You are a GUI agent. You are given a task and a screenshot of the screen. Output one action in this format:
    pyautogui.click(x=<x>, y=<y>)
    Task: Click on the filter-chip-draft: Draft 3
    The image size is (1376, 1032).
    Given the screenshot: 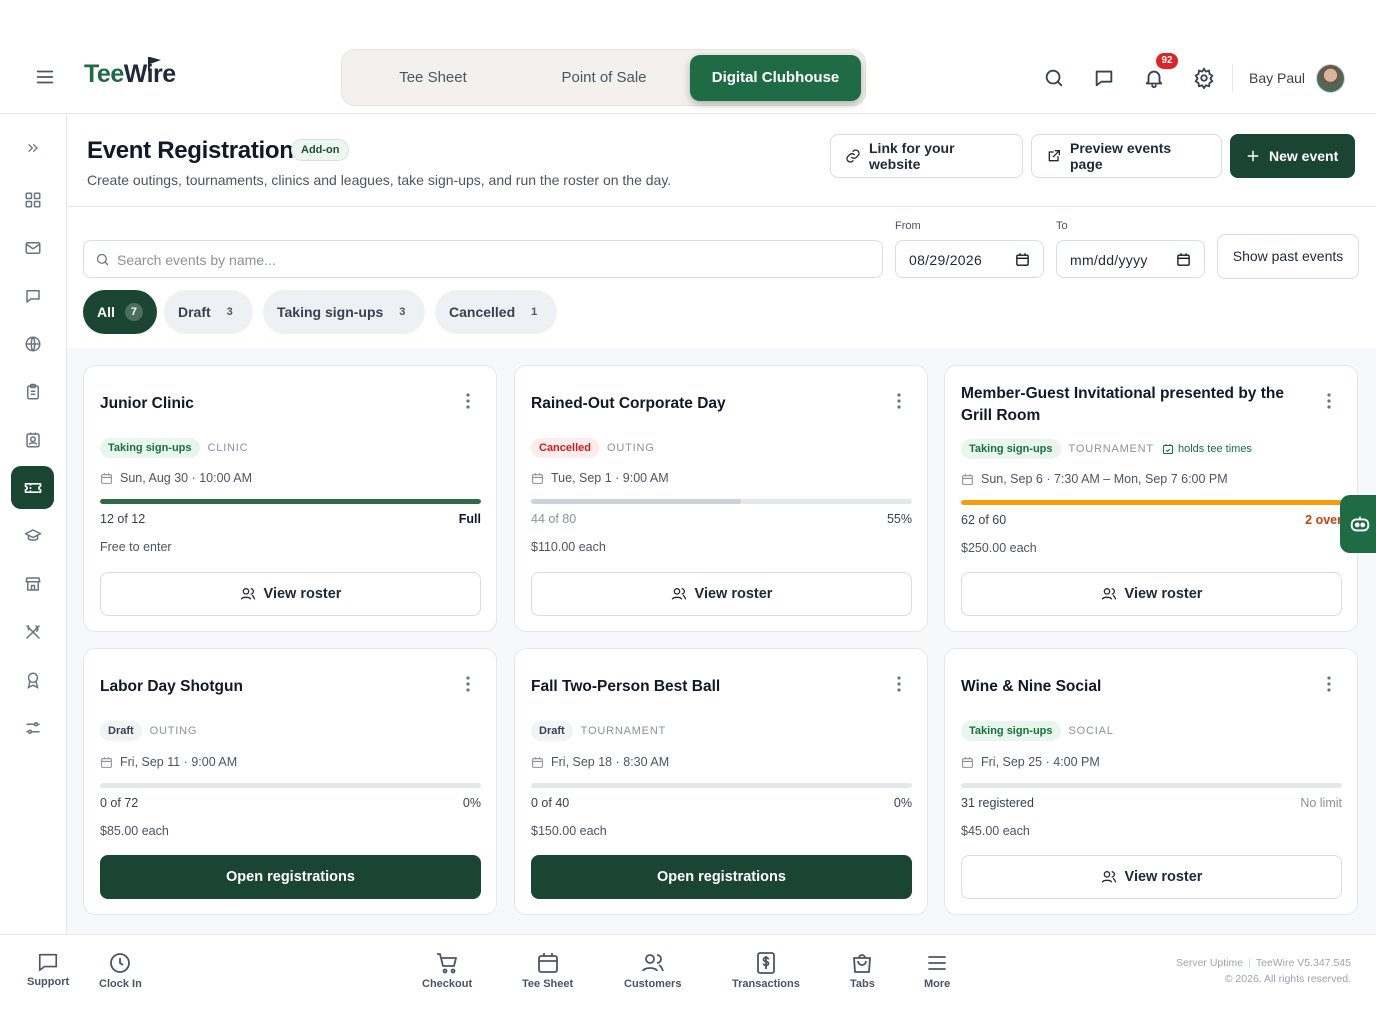 What is the action you would take?
    pyautogui.click(x=208, y=312)
    